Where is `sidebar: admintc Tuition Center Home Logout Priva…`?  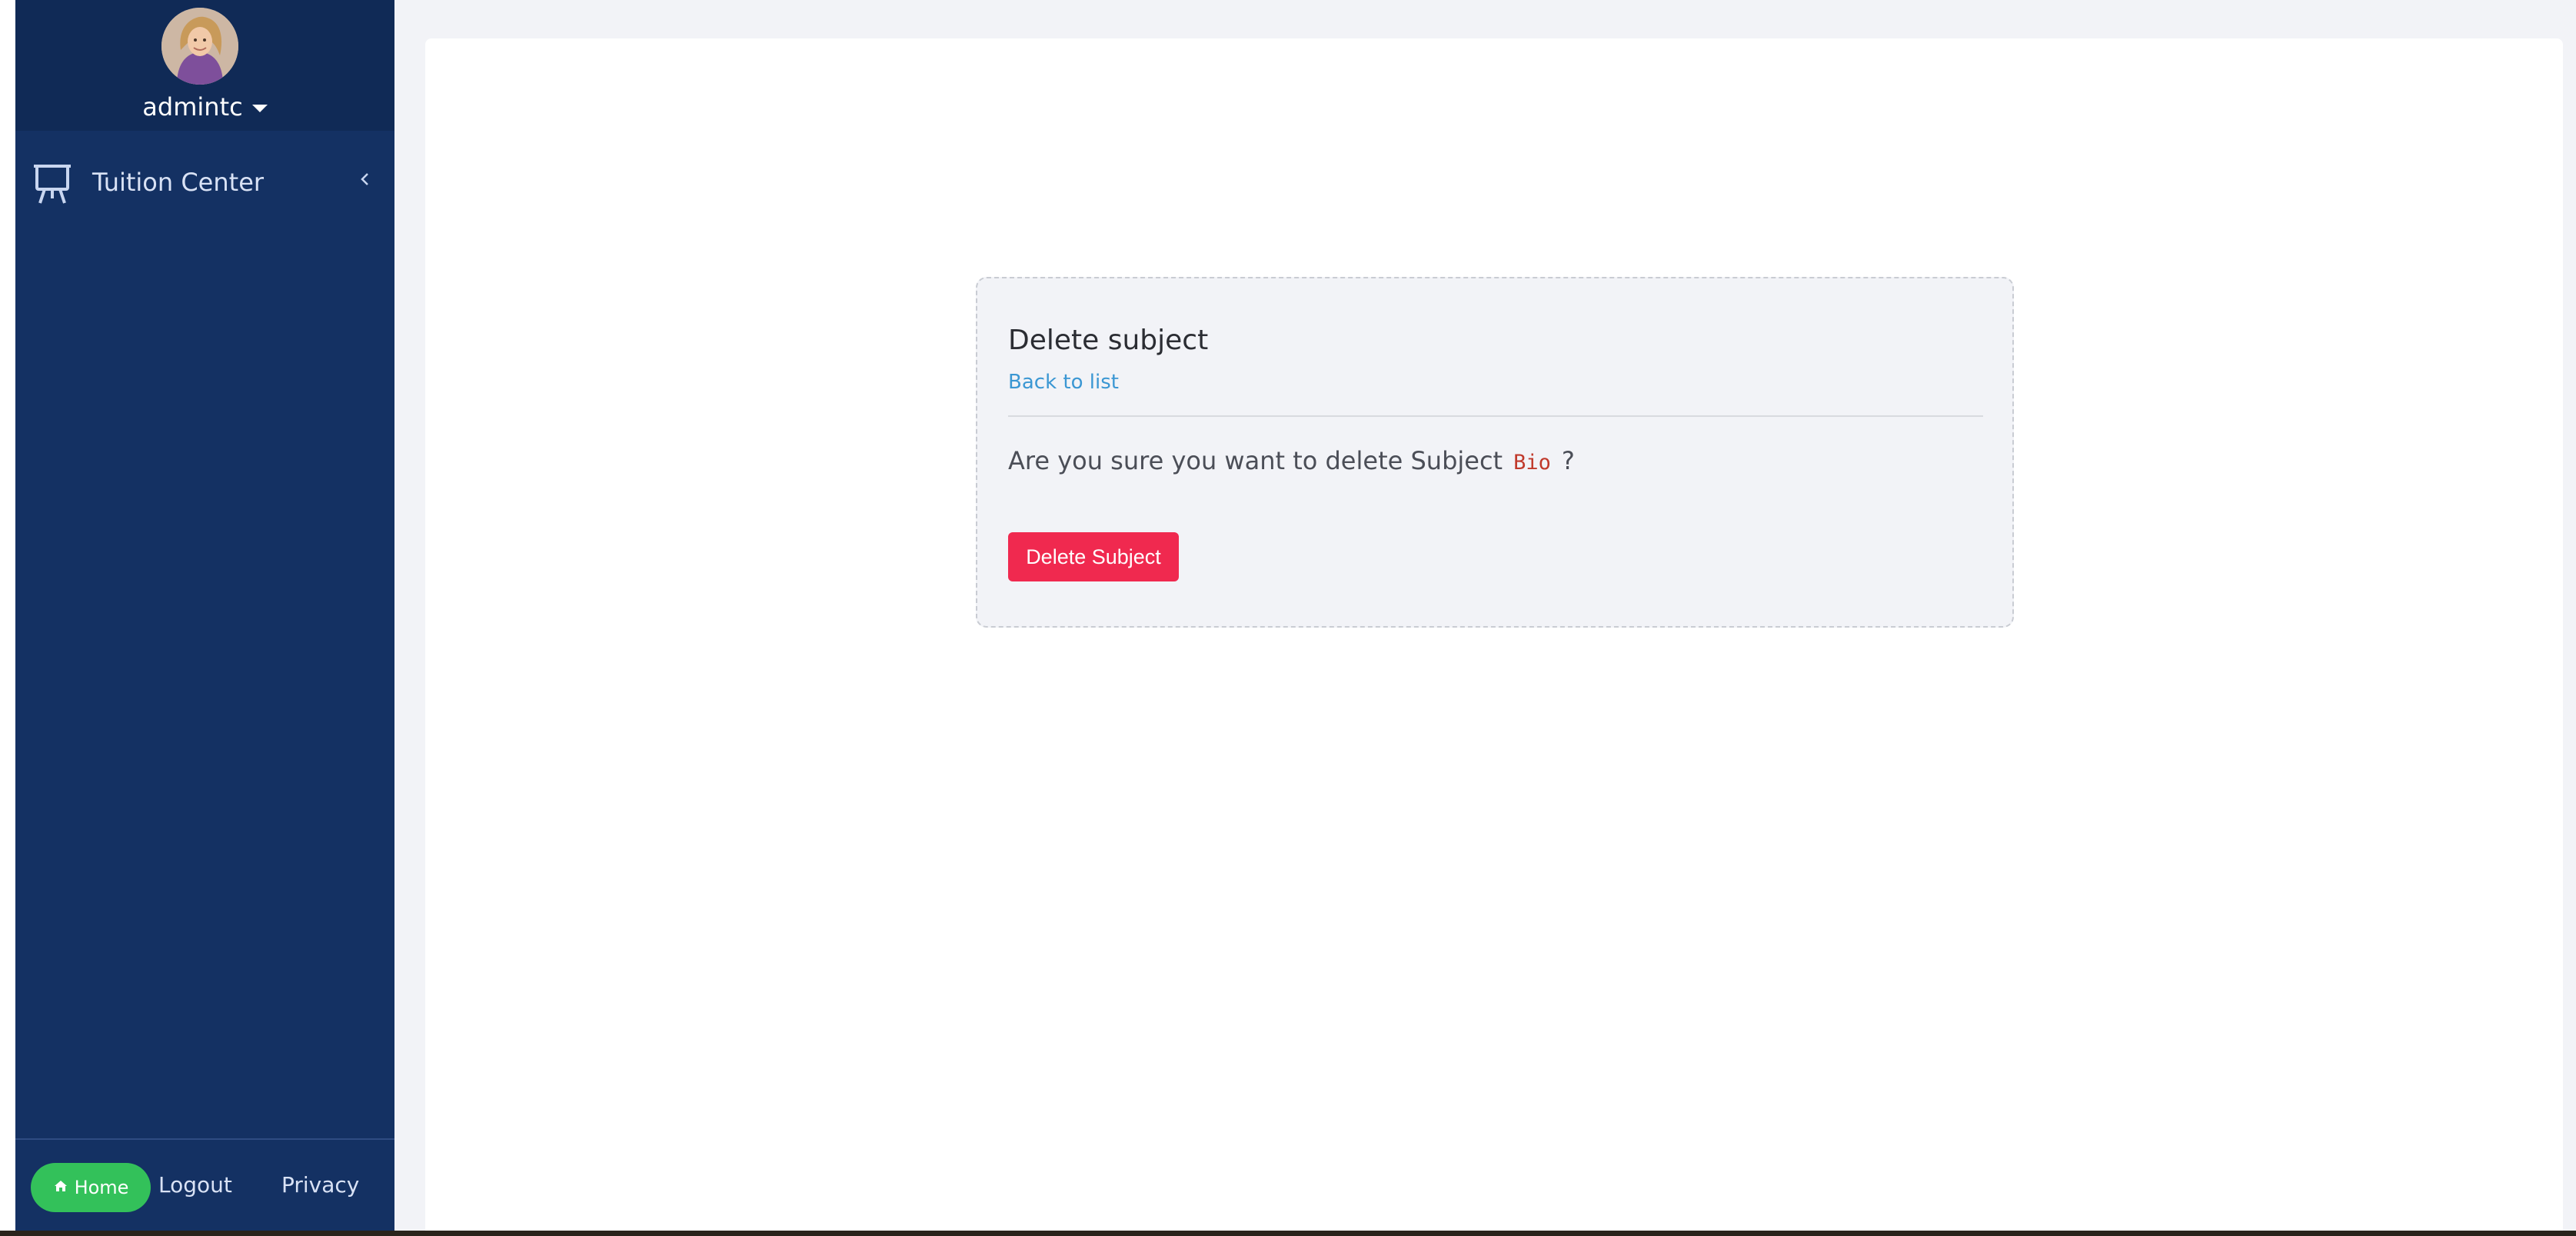
sidebar: admintc Tuition Center Home Logout Priva… is located at coordinates (204, 618).